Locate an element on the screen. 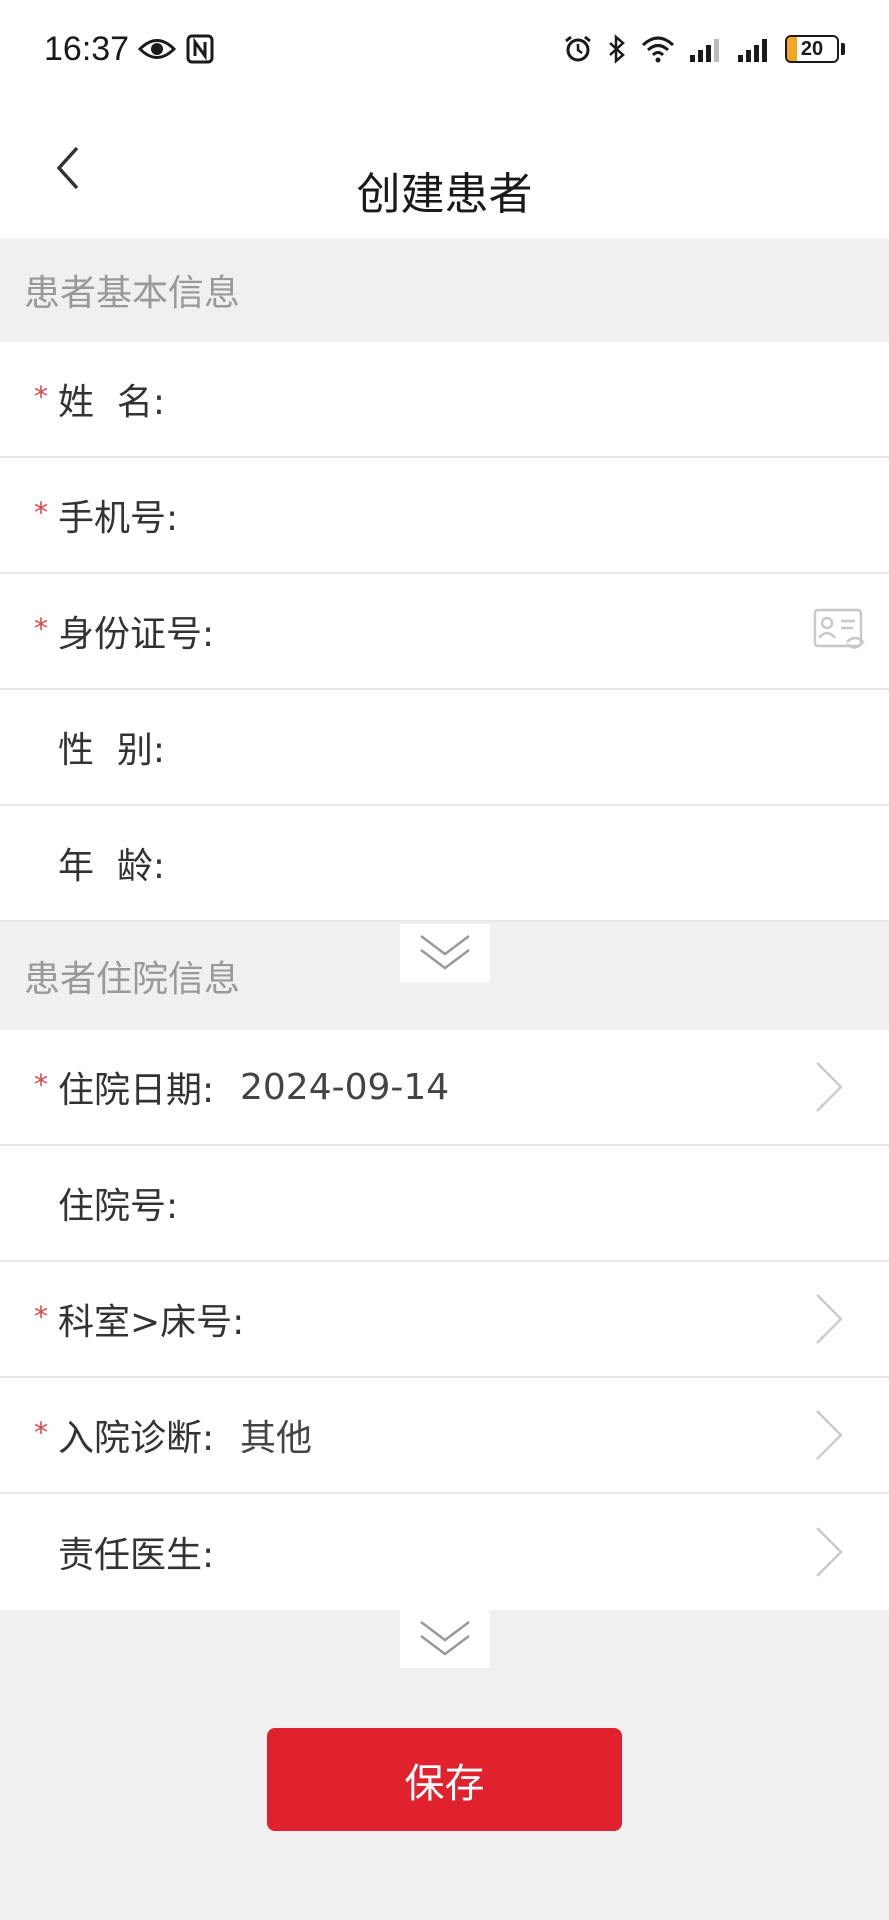 This screenshot has width=889, height=1920. phone-label: 手机号: is located at coordinates (118, 518).